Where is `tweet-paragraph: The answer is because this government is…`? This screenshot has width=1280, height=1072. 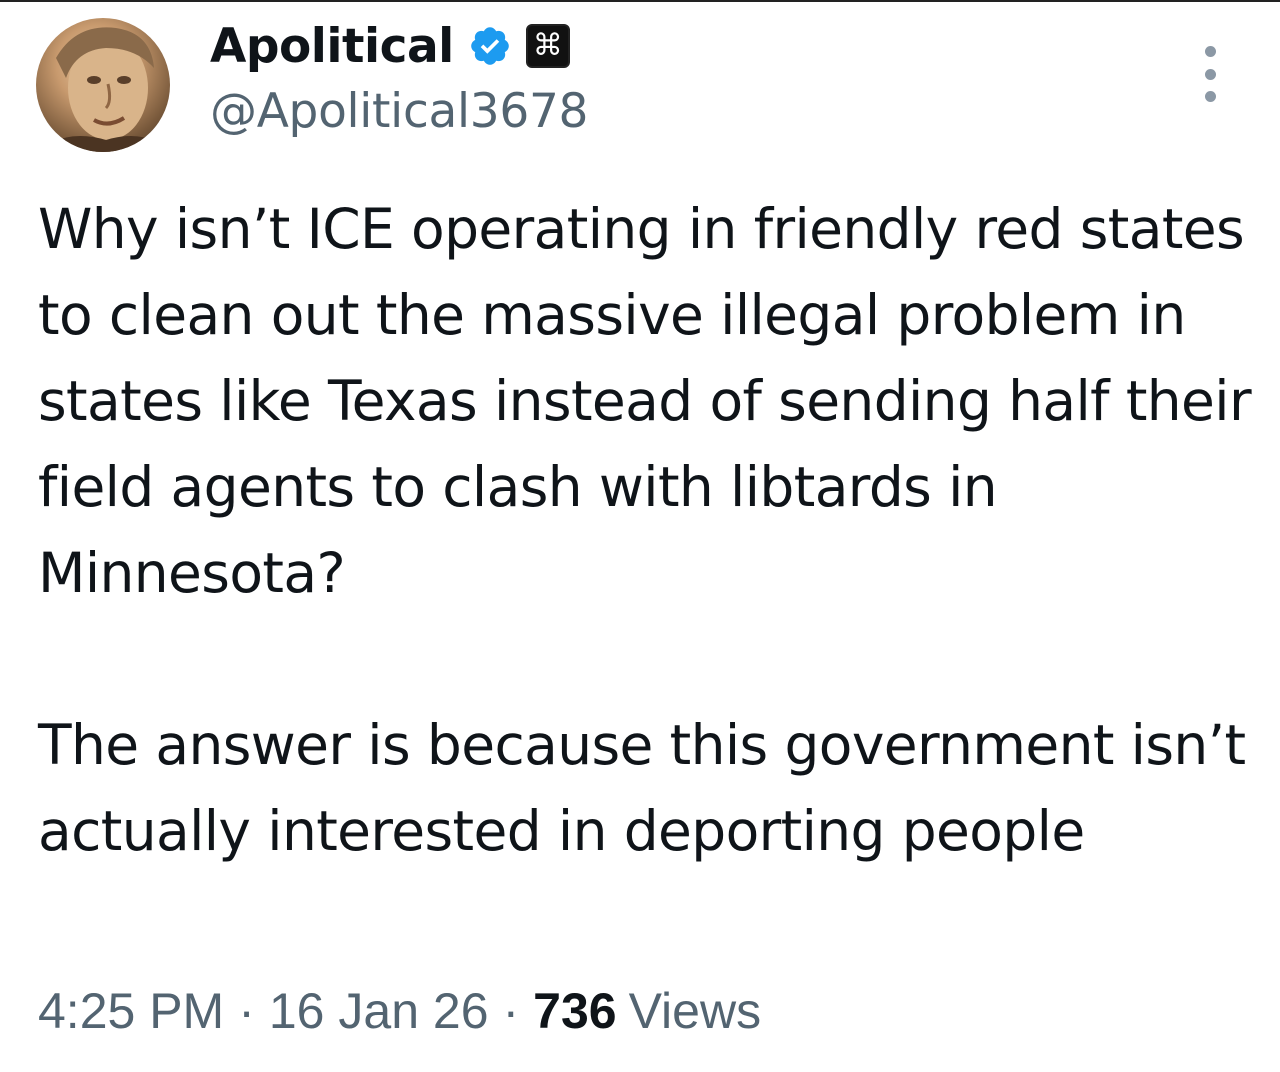
tweet-paragraph: The answer is because this government is… is located at coordinates (642, 788).